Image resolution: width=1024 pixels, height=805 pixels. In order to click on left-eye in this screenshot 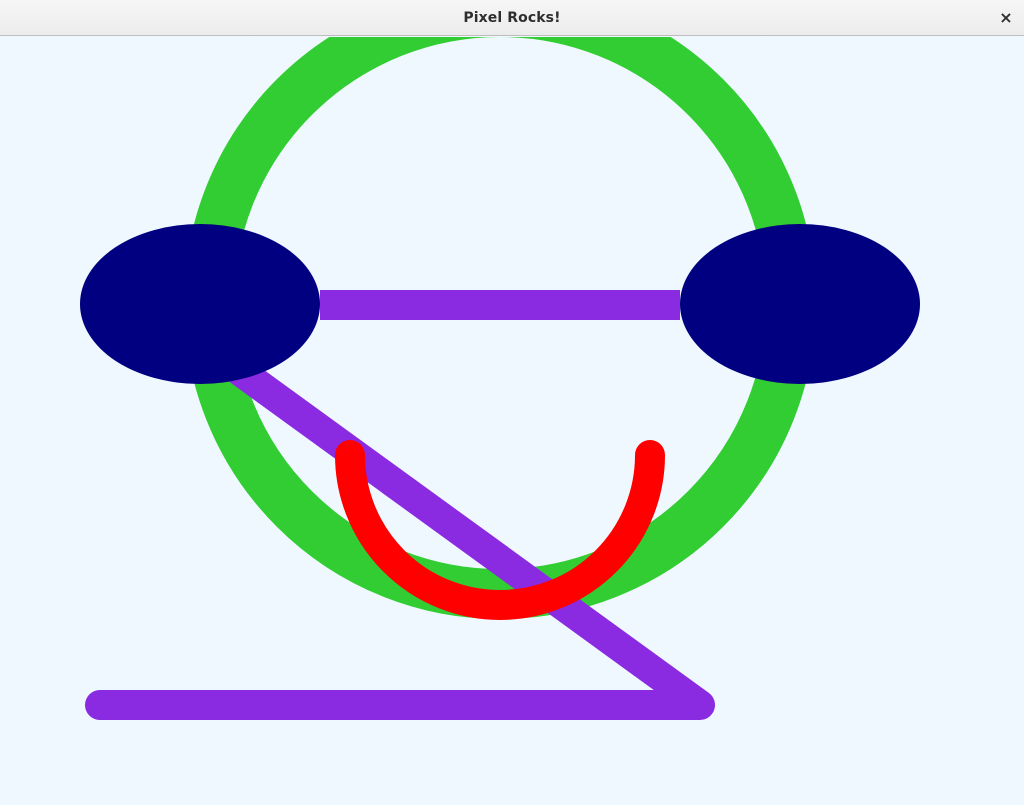, I will do `click(200, 304)`.